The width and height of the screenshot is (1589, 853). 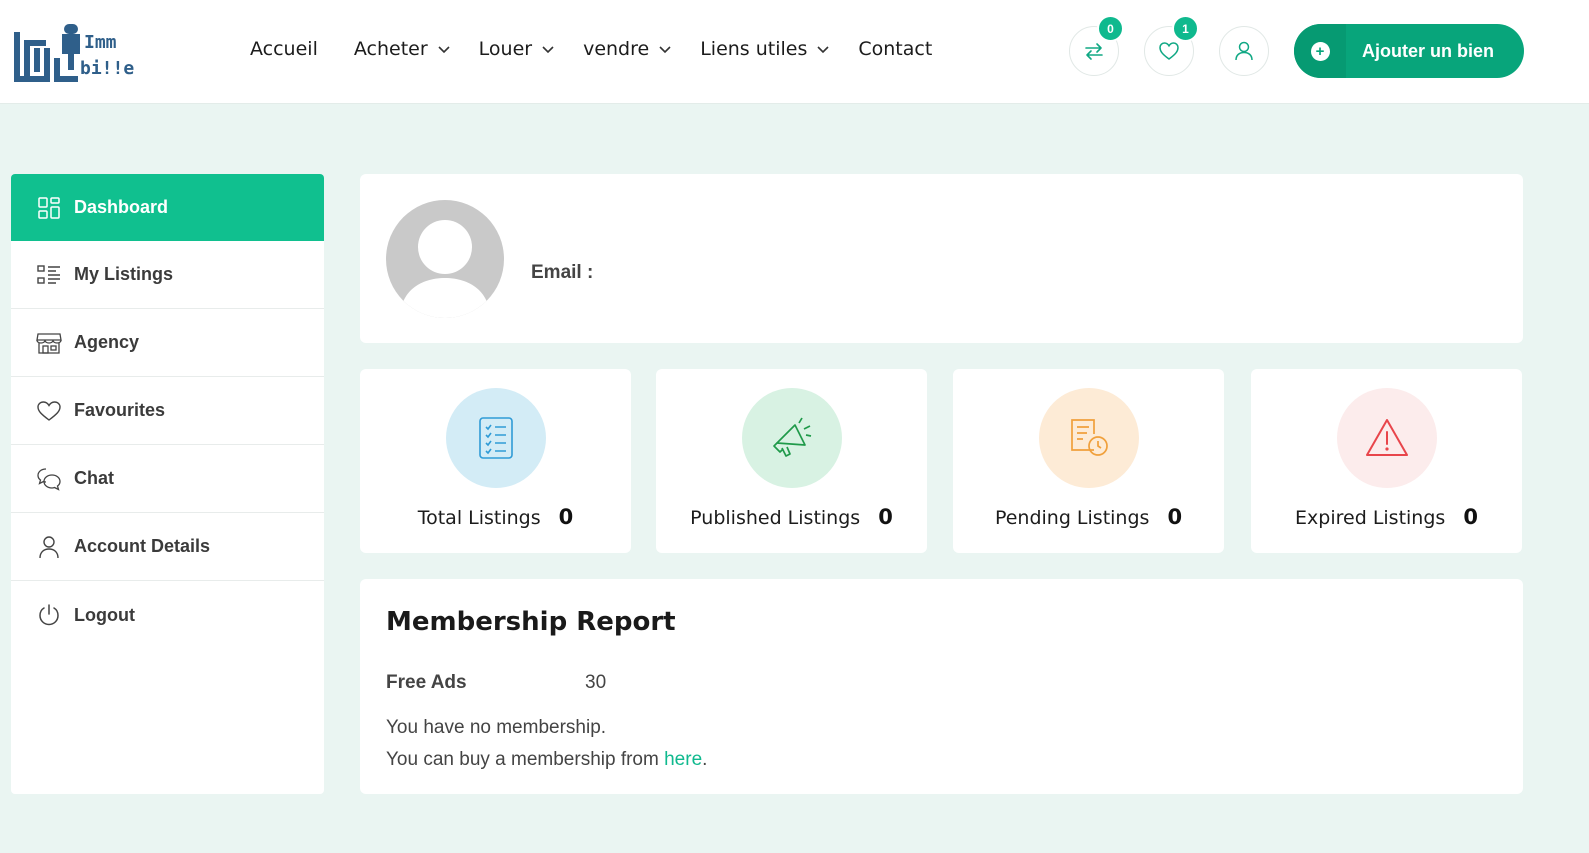 What do you see at coordinates (941, 258) in the screenshot?
I see `profile-card: Email :` at bounding box center [941, 258].